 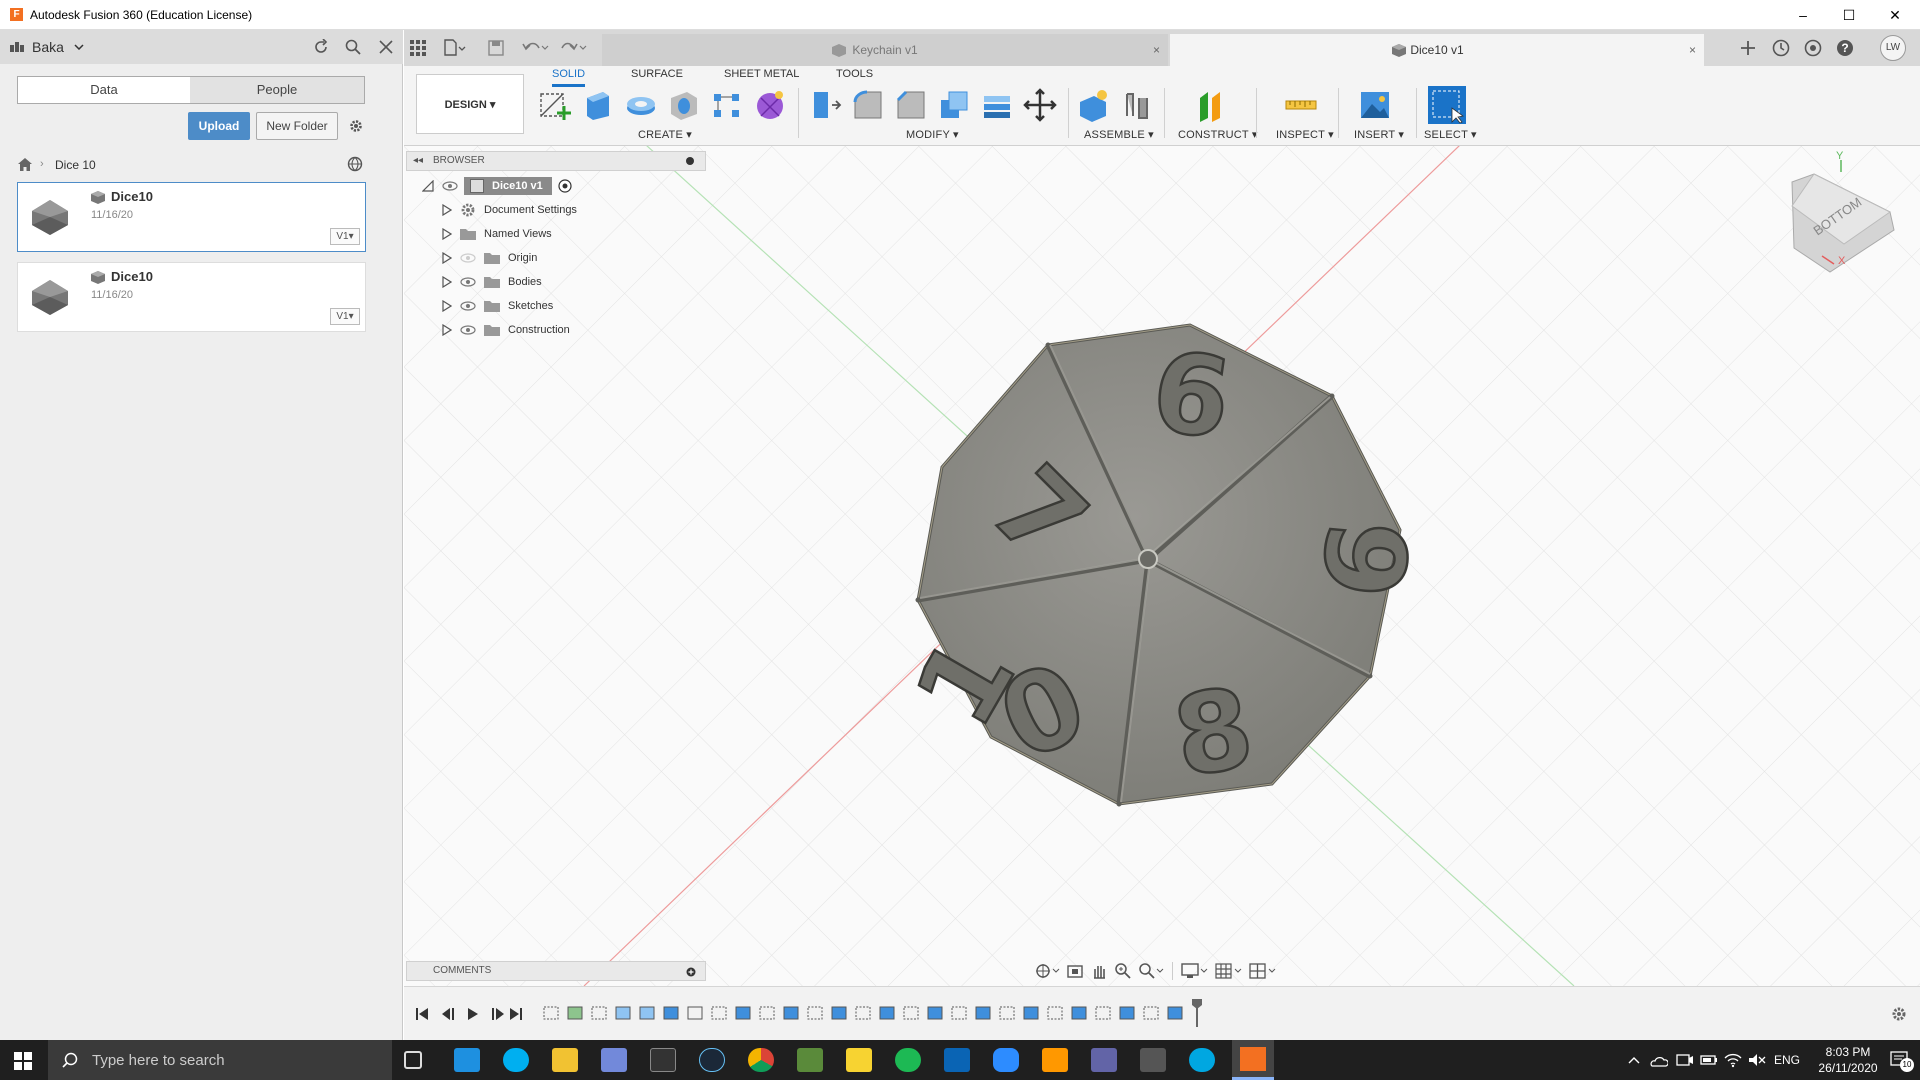 I want to click on step-forward-icon, so click(x=498, y=1014).